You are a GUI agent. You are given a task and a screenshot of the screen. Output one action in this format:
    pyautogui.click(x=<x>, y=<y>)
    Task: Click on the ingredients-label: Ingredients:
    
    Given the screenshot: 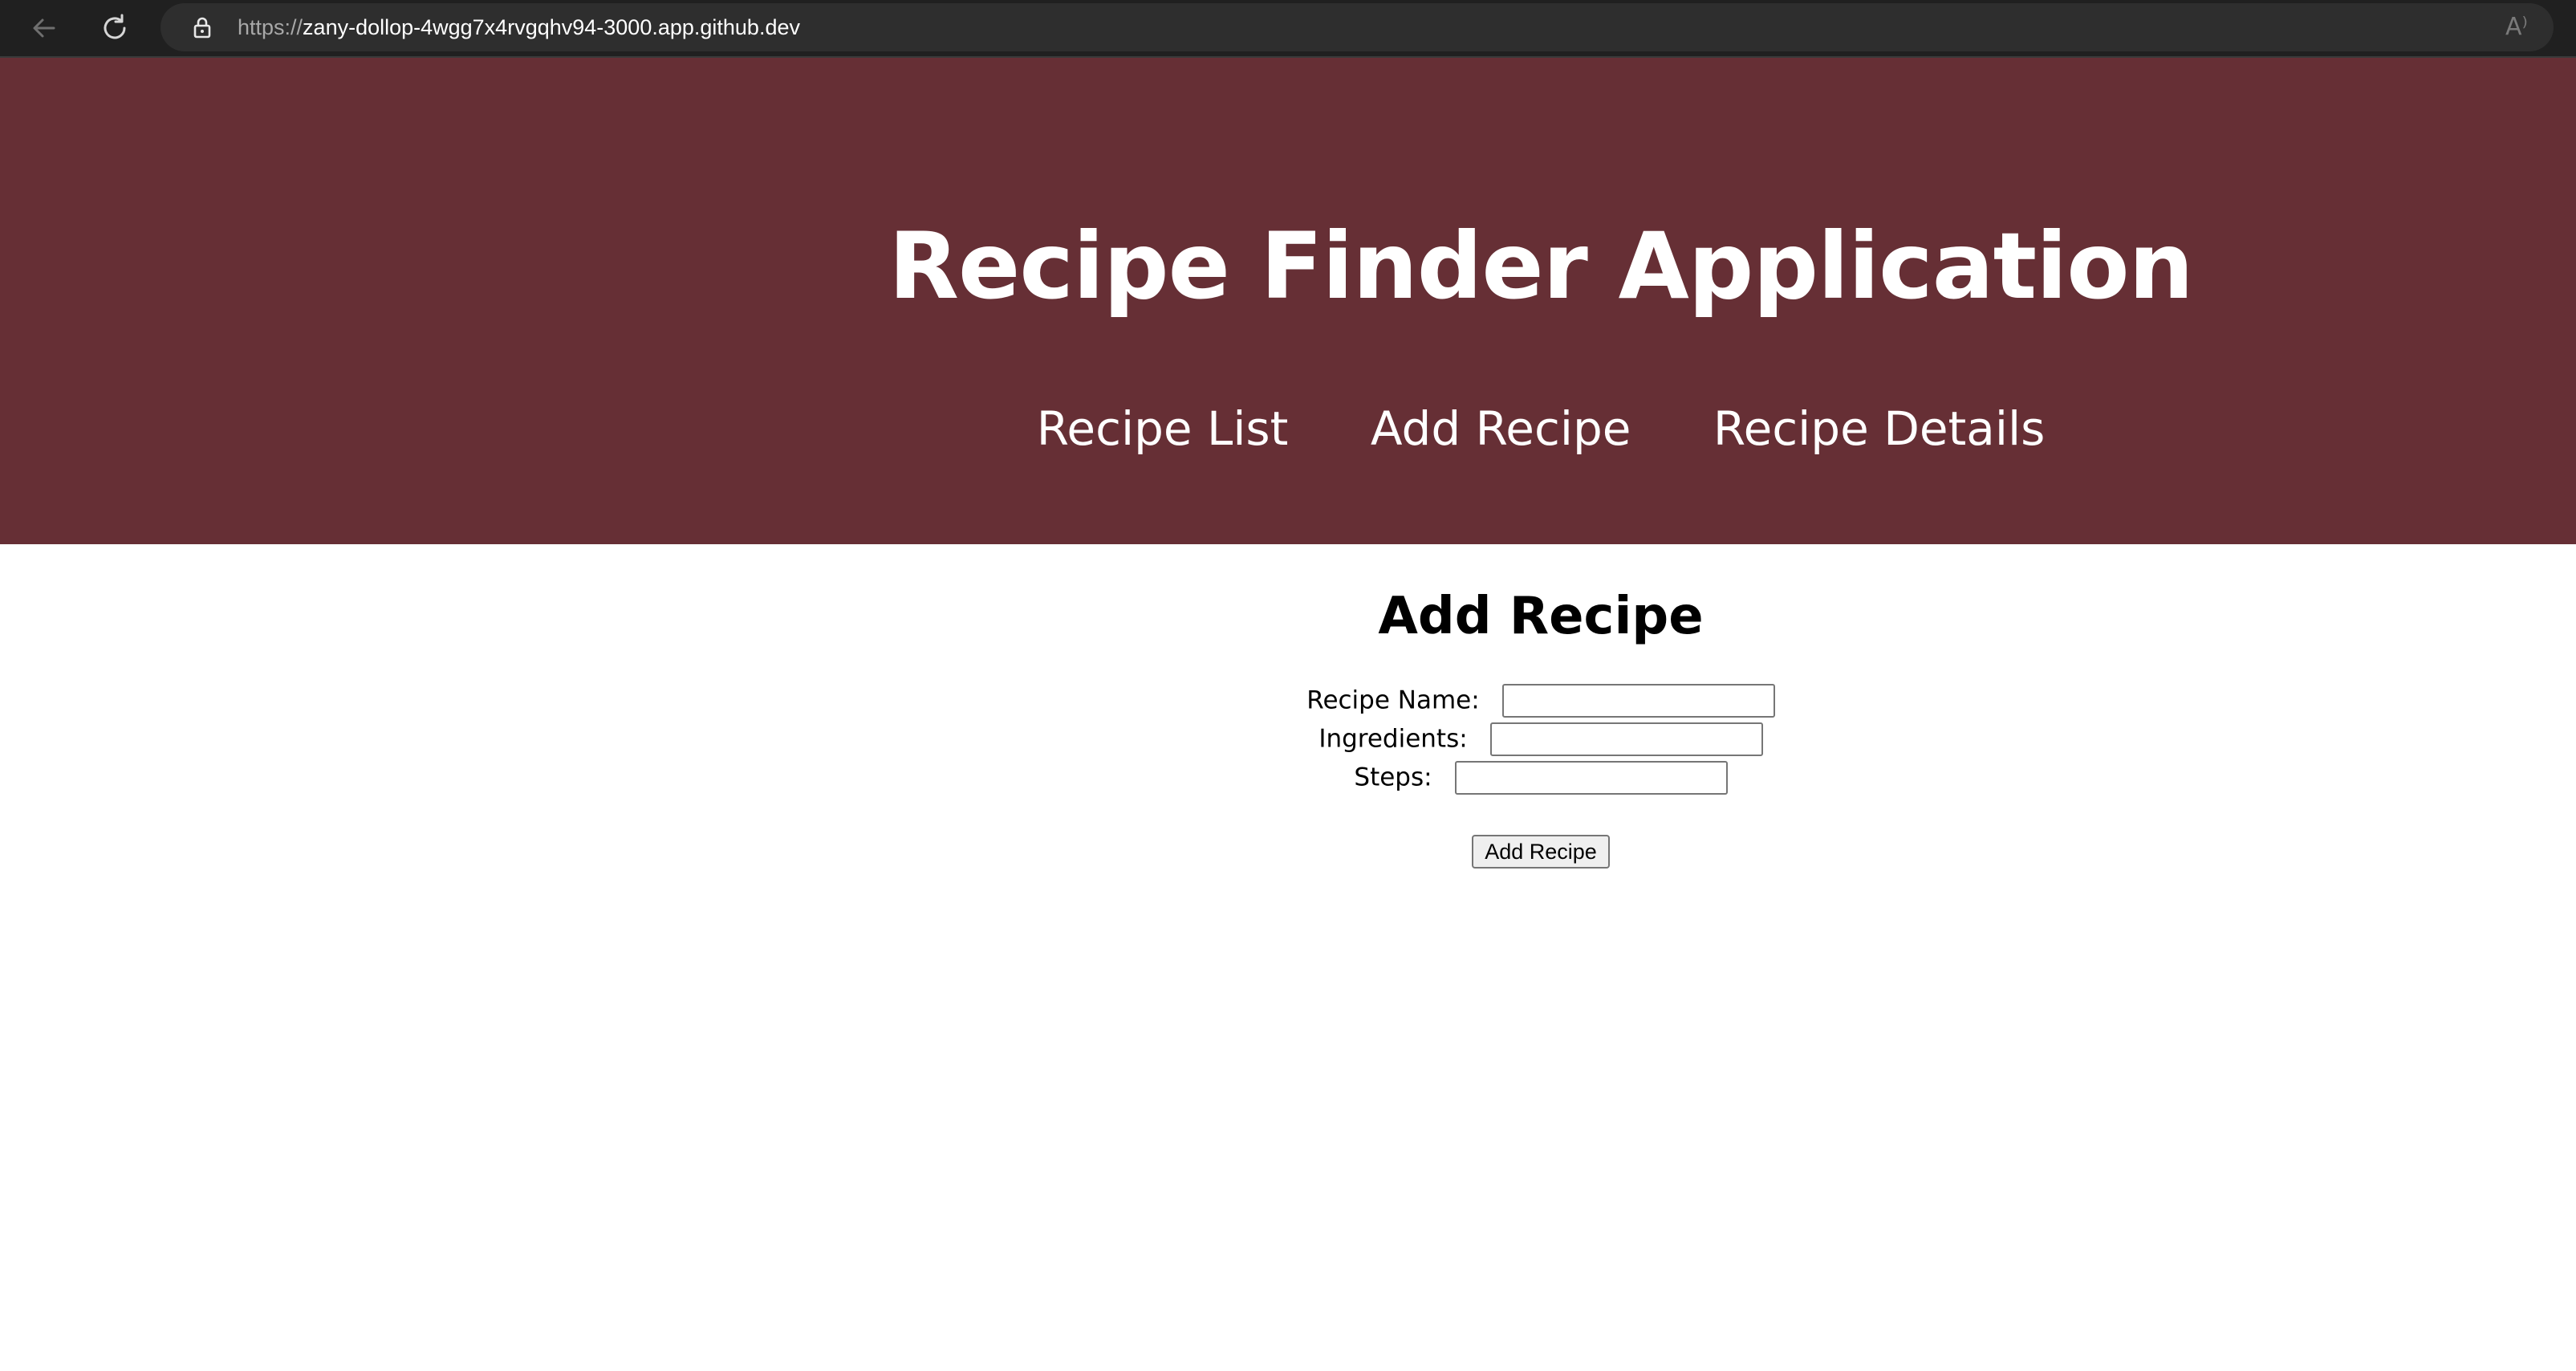 What is the action you would take?
    pyautogui.click(x=1393, y=739)
    